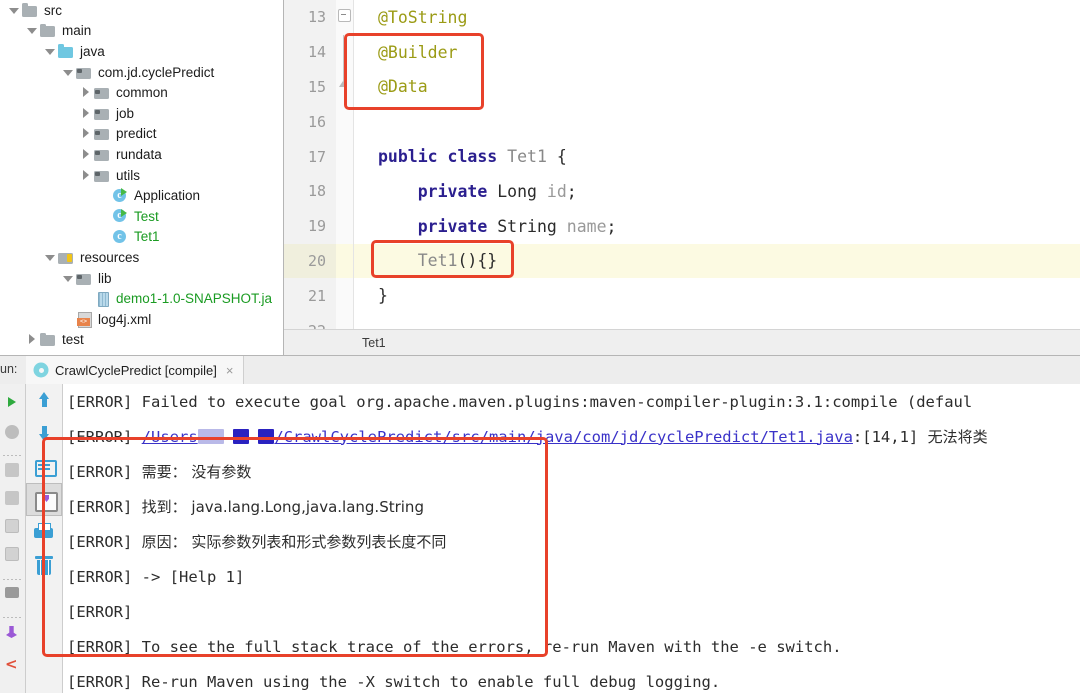 This screenshot has height=693, width=1080. I want to click on token-plain: }, so click(383, 296).